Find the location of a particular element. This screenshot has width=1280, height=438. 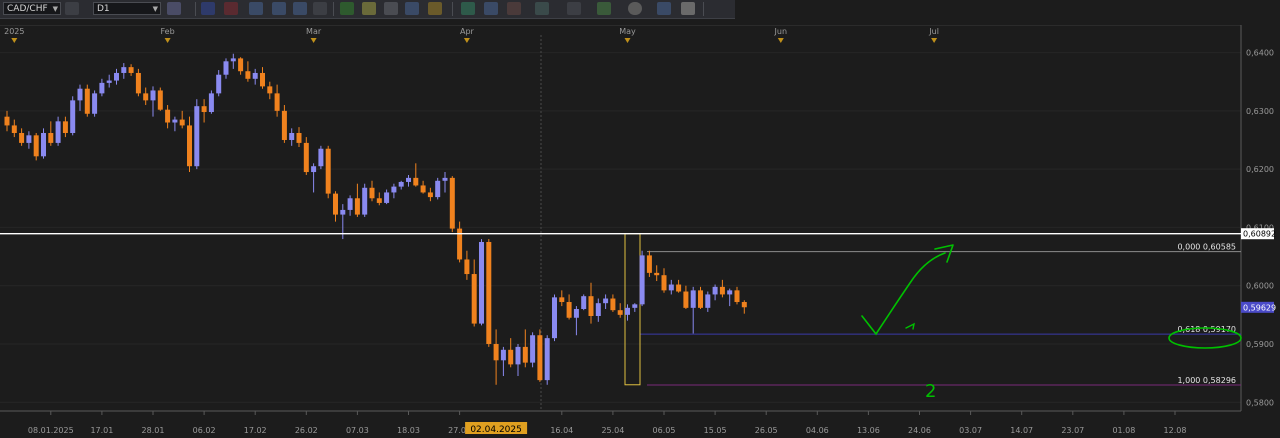

line-icon is located at coordinates (514, 8).